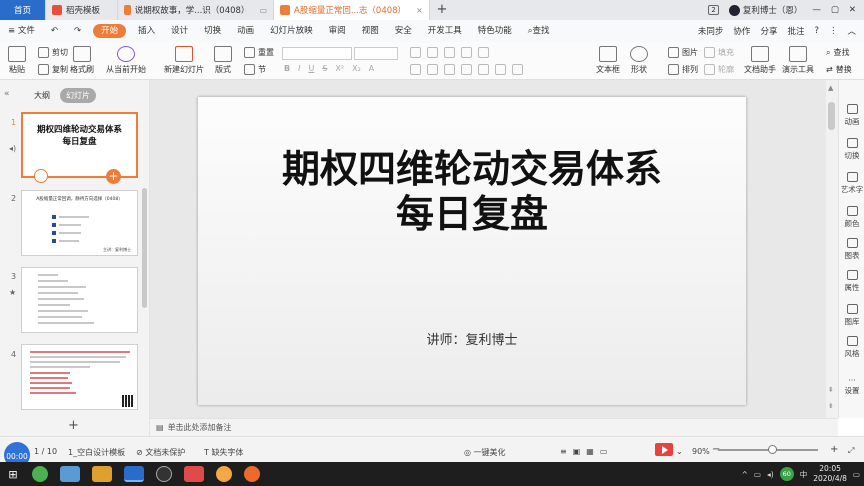 The height and width of the screenshot is (486, 864). I want to click on notification-icon: ▭, so click(856, 474).